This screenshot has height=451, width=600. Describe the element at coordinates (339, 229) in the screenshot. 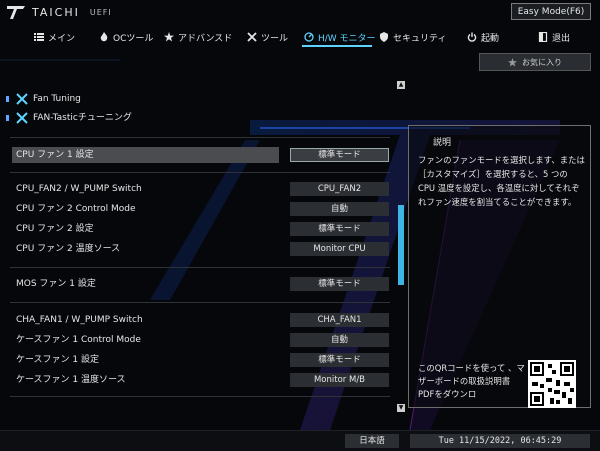

I see `cpu-fan2-setting-value: 標準モード` at that location.